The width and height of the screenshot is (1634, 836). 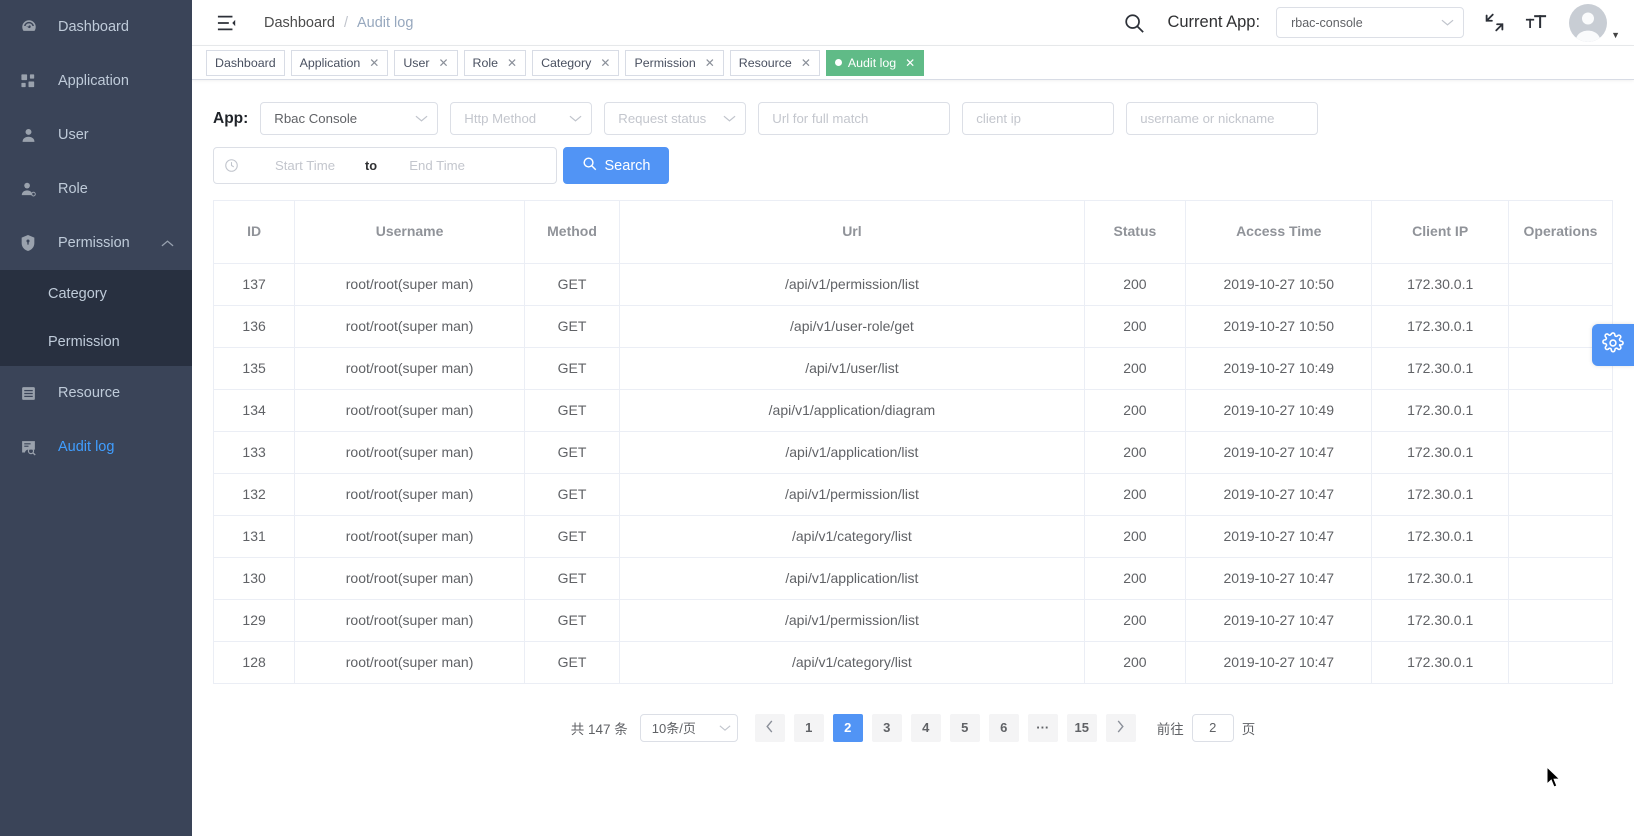 What do you see at coordinates (572, 232) in the screenshot?
I see `column-header-method: Method` at bounding box center [572, 232].